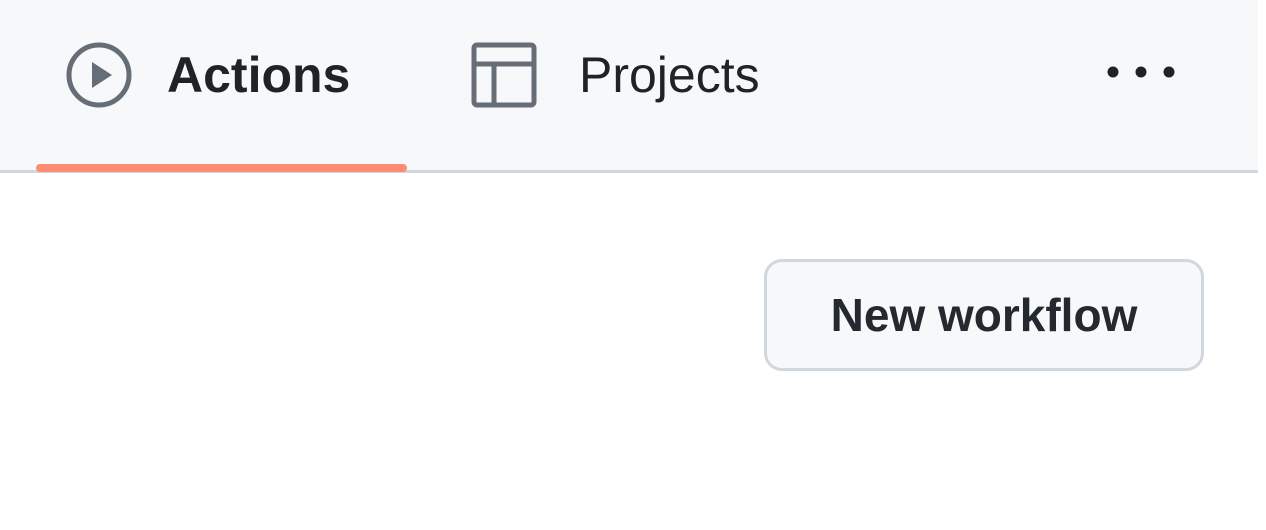 This screenshot has width=1266, height=530. I want to click on tab-projects: Projects, so click(640, 85).